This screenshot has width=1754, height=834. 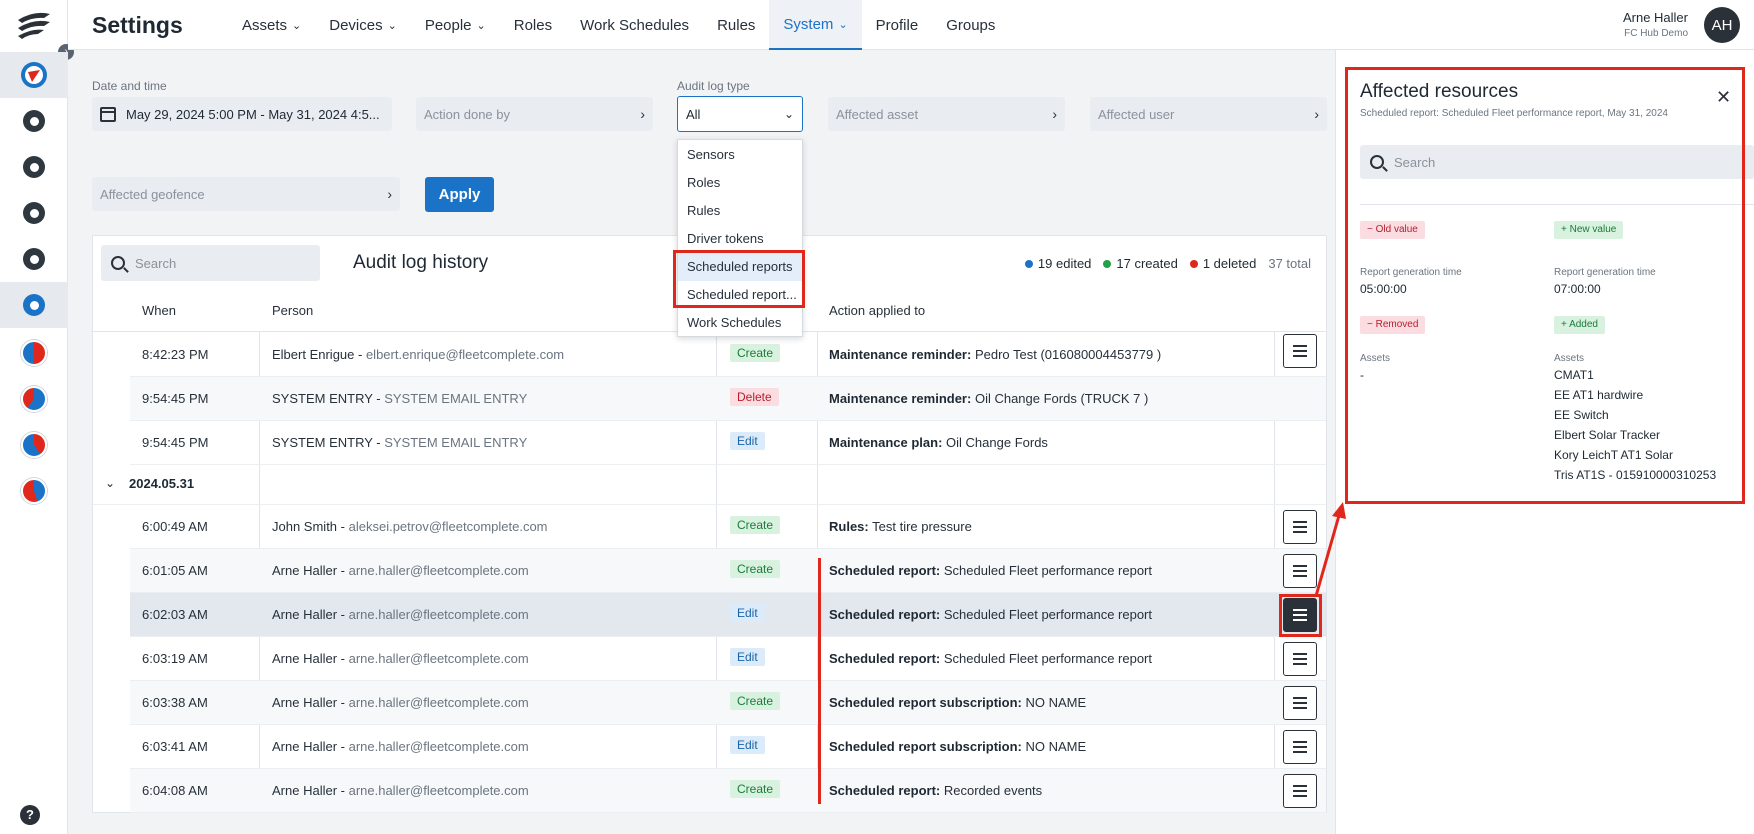 I want to click on col-when: When, so click(x=159, y=310).